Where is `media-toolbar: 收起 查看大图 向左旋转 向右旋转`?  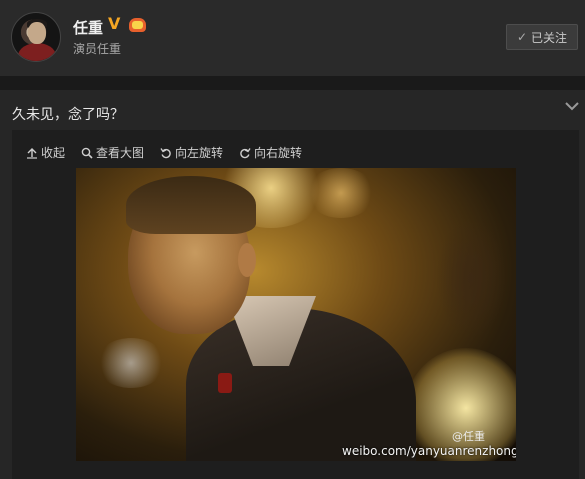 media-toolbar: 收起 查看大图 向左旋转 向右旋转 is located at coordinates (164, 152).